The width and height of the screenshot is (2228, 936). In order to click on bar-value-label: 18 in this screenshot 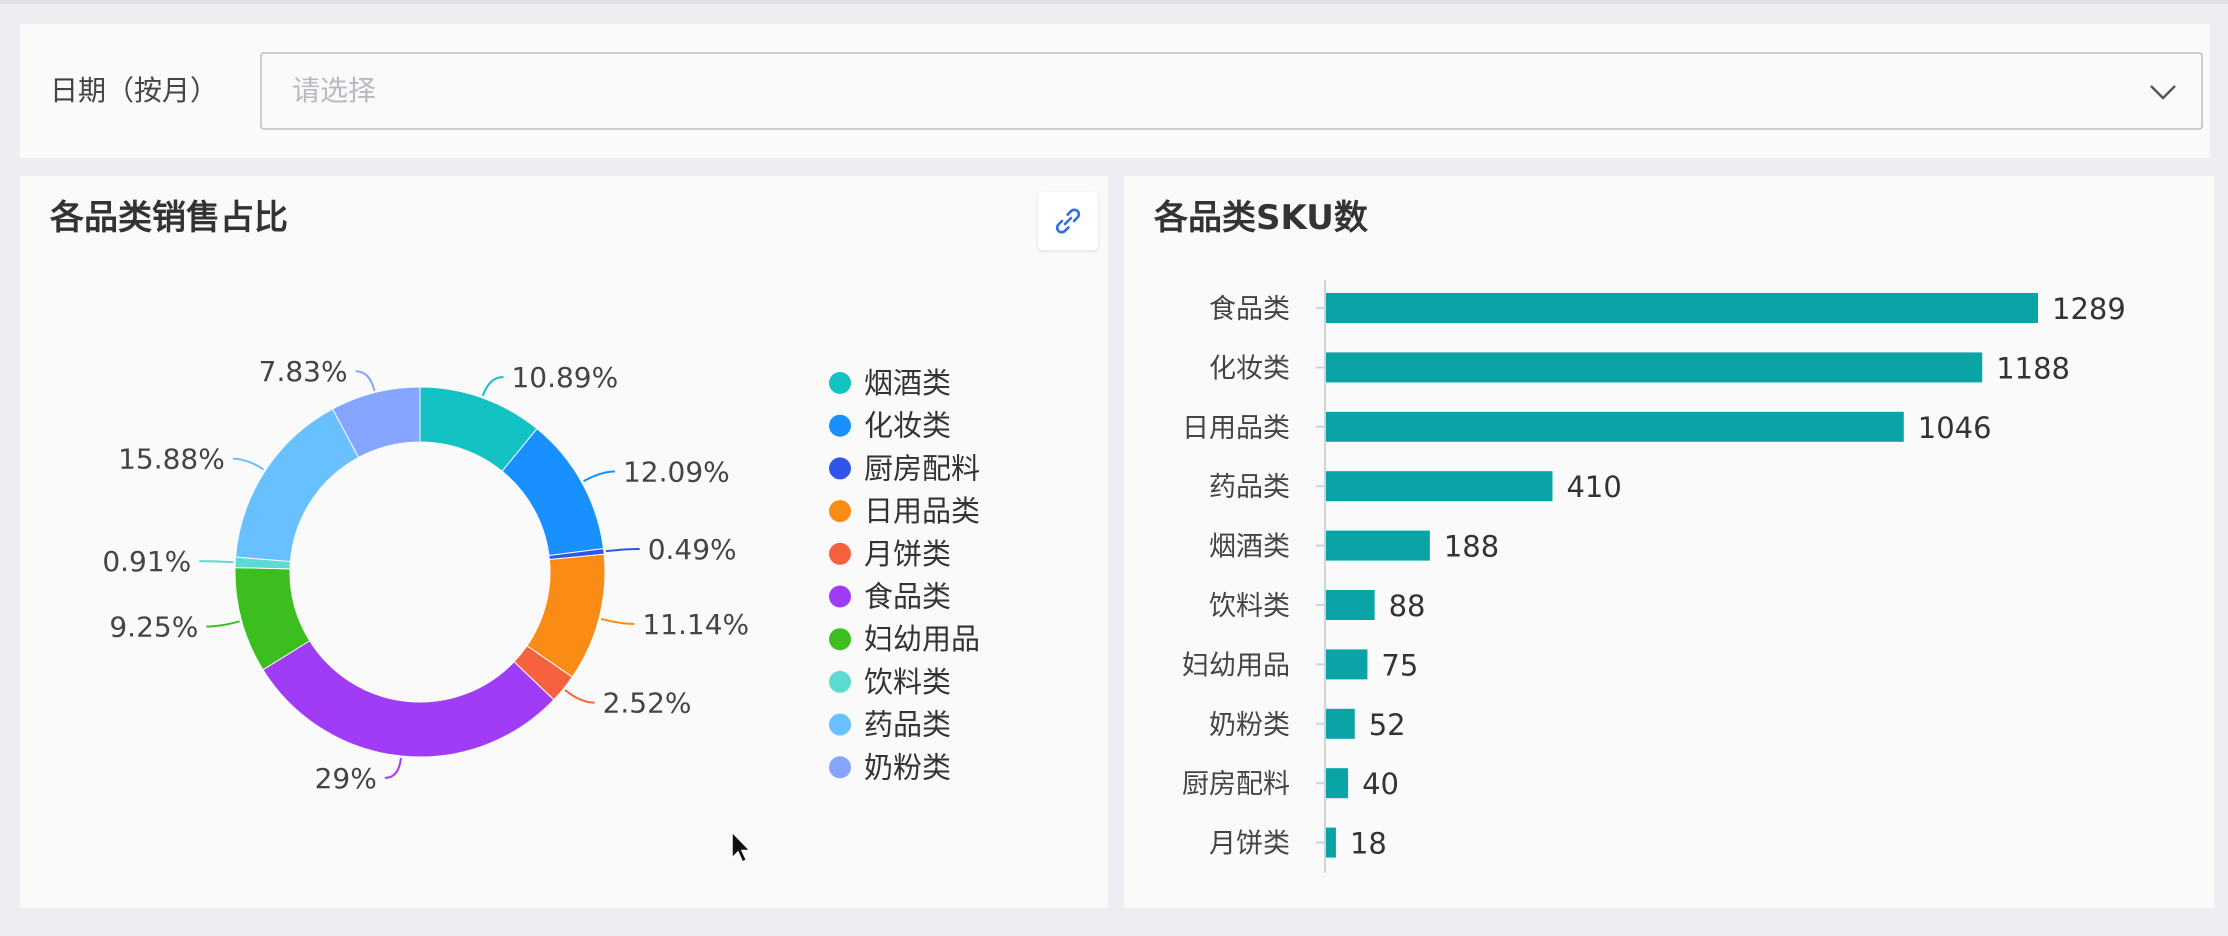, I will do `click(1368, 844)`.